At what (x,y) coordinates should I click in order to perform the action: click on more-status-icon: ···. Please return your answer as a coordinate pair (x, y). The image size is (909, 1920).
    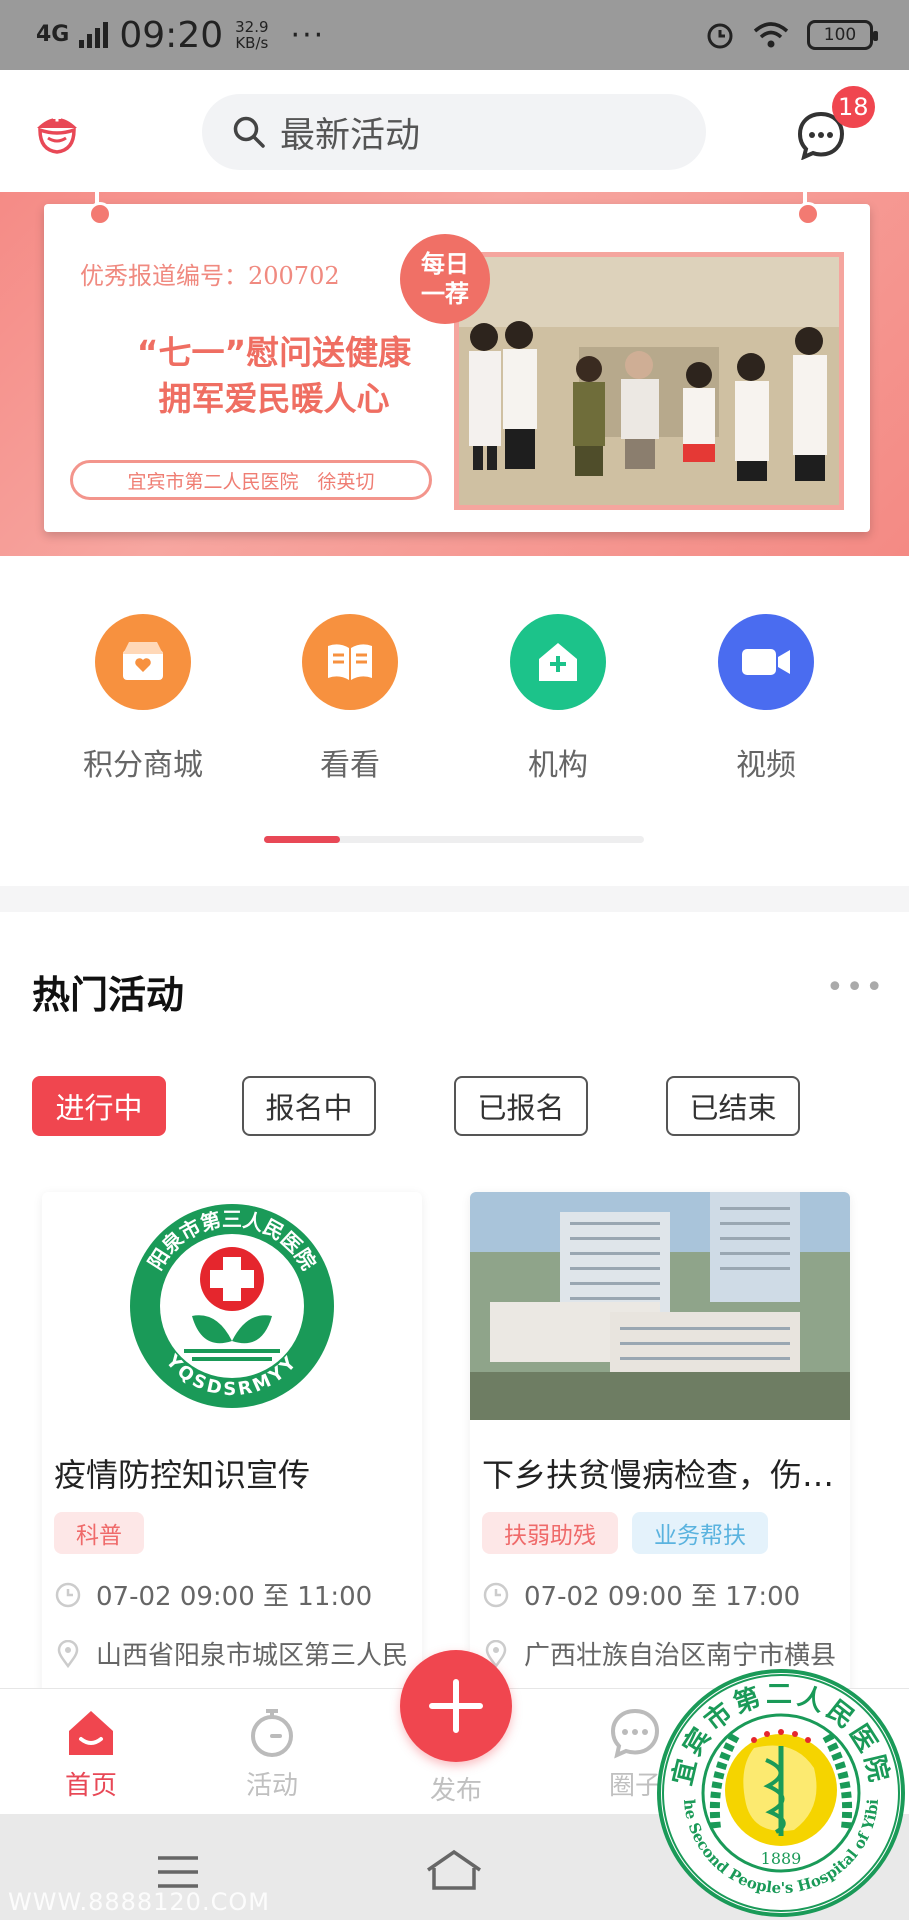
    Looking at the image, I should click on (308, 35).